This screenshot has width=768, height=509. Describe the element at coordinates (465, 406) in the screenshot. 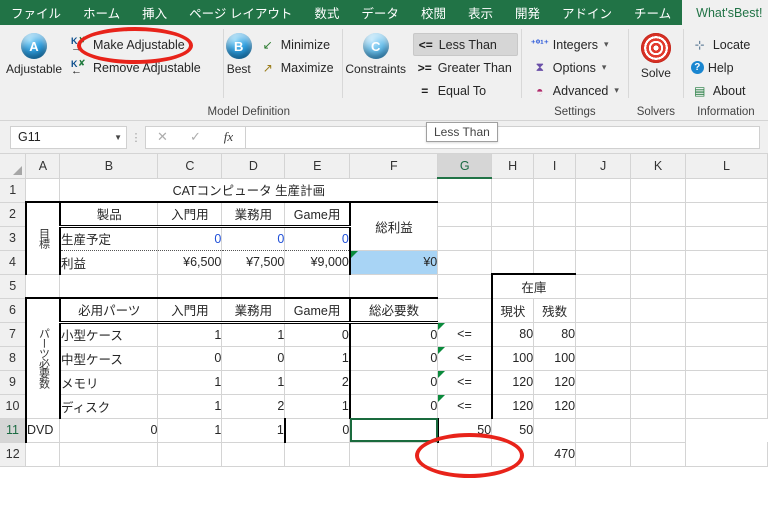

I see `cell-G10-operator: <=` at that location.